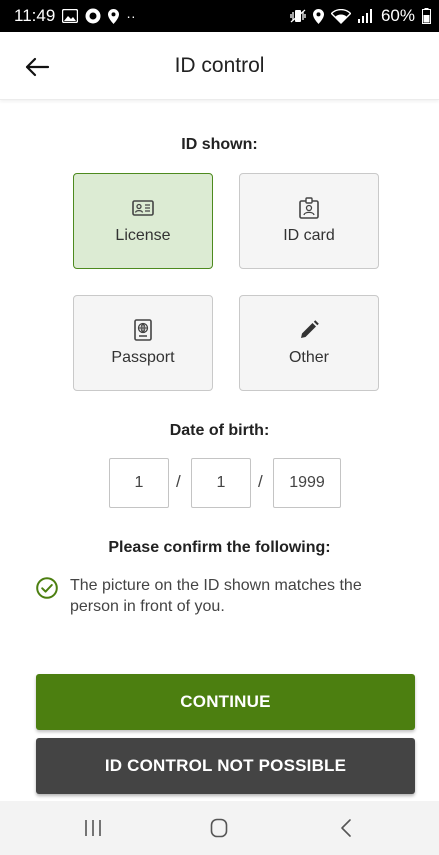 The width and height of the screenshot is (439, 855). I want to click on id-option-label: Passport, so click(143, 357).